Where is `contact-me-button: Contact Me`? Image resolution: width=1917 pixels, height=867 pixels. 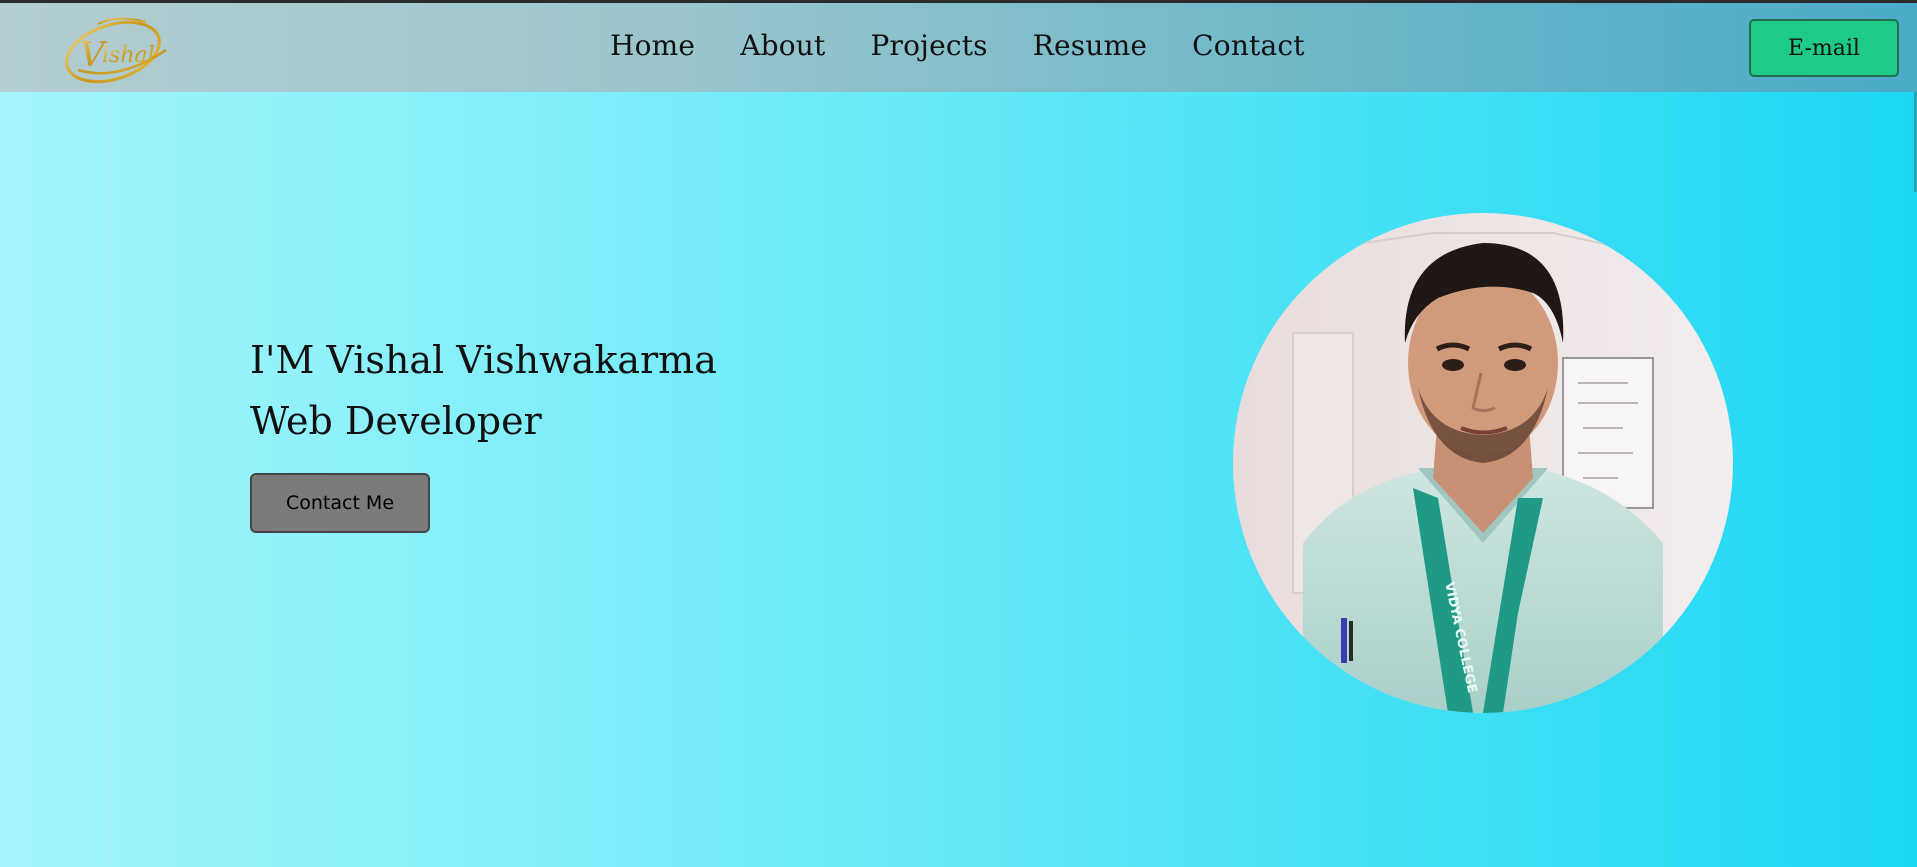 contact-me-button: Contact Me is located at coordinates (340, 503).